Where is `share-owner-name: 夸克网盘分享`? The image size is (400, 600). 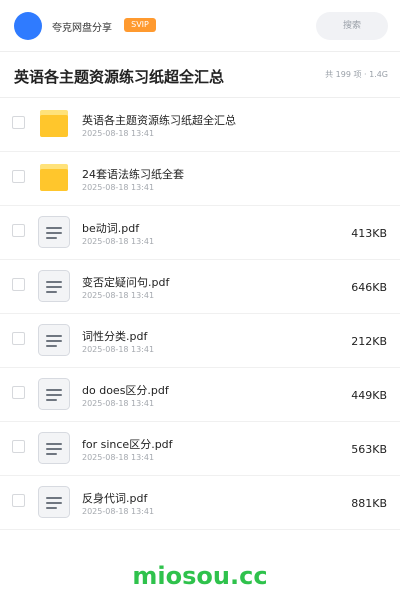 share-owner-name: 夸克网盘分享 is located at coordinates (82, 28).